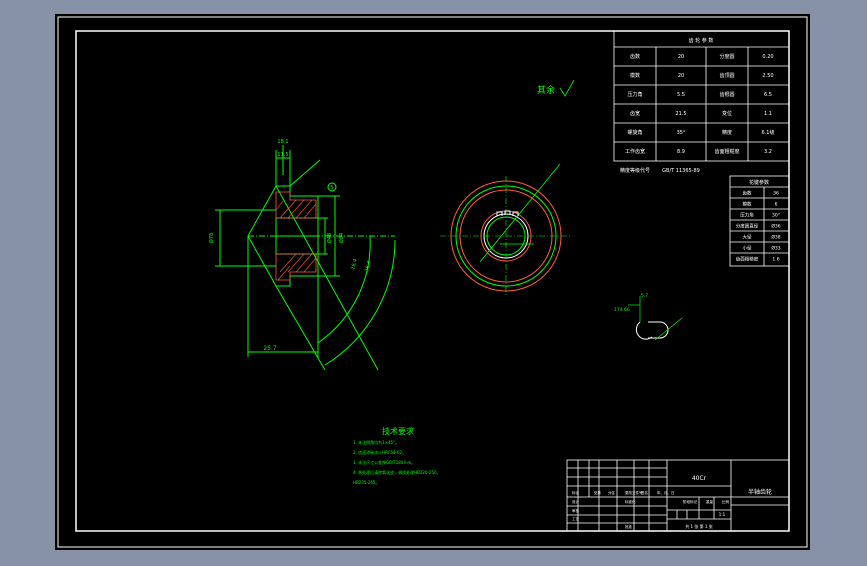 This screenshot has height=566, width=867. I want to click on gear-table-cell: 精度等级代号, so click(635, 170).